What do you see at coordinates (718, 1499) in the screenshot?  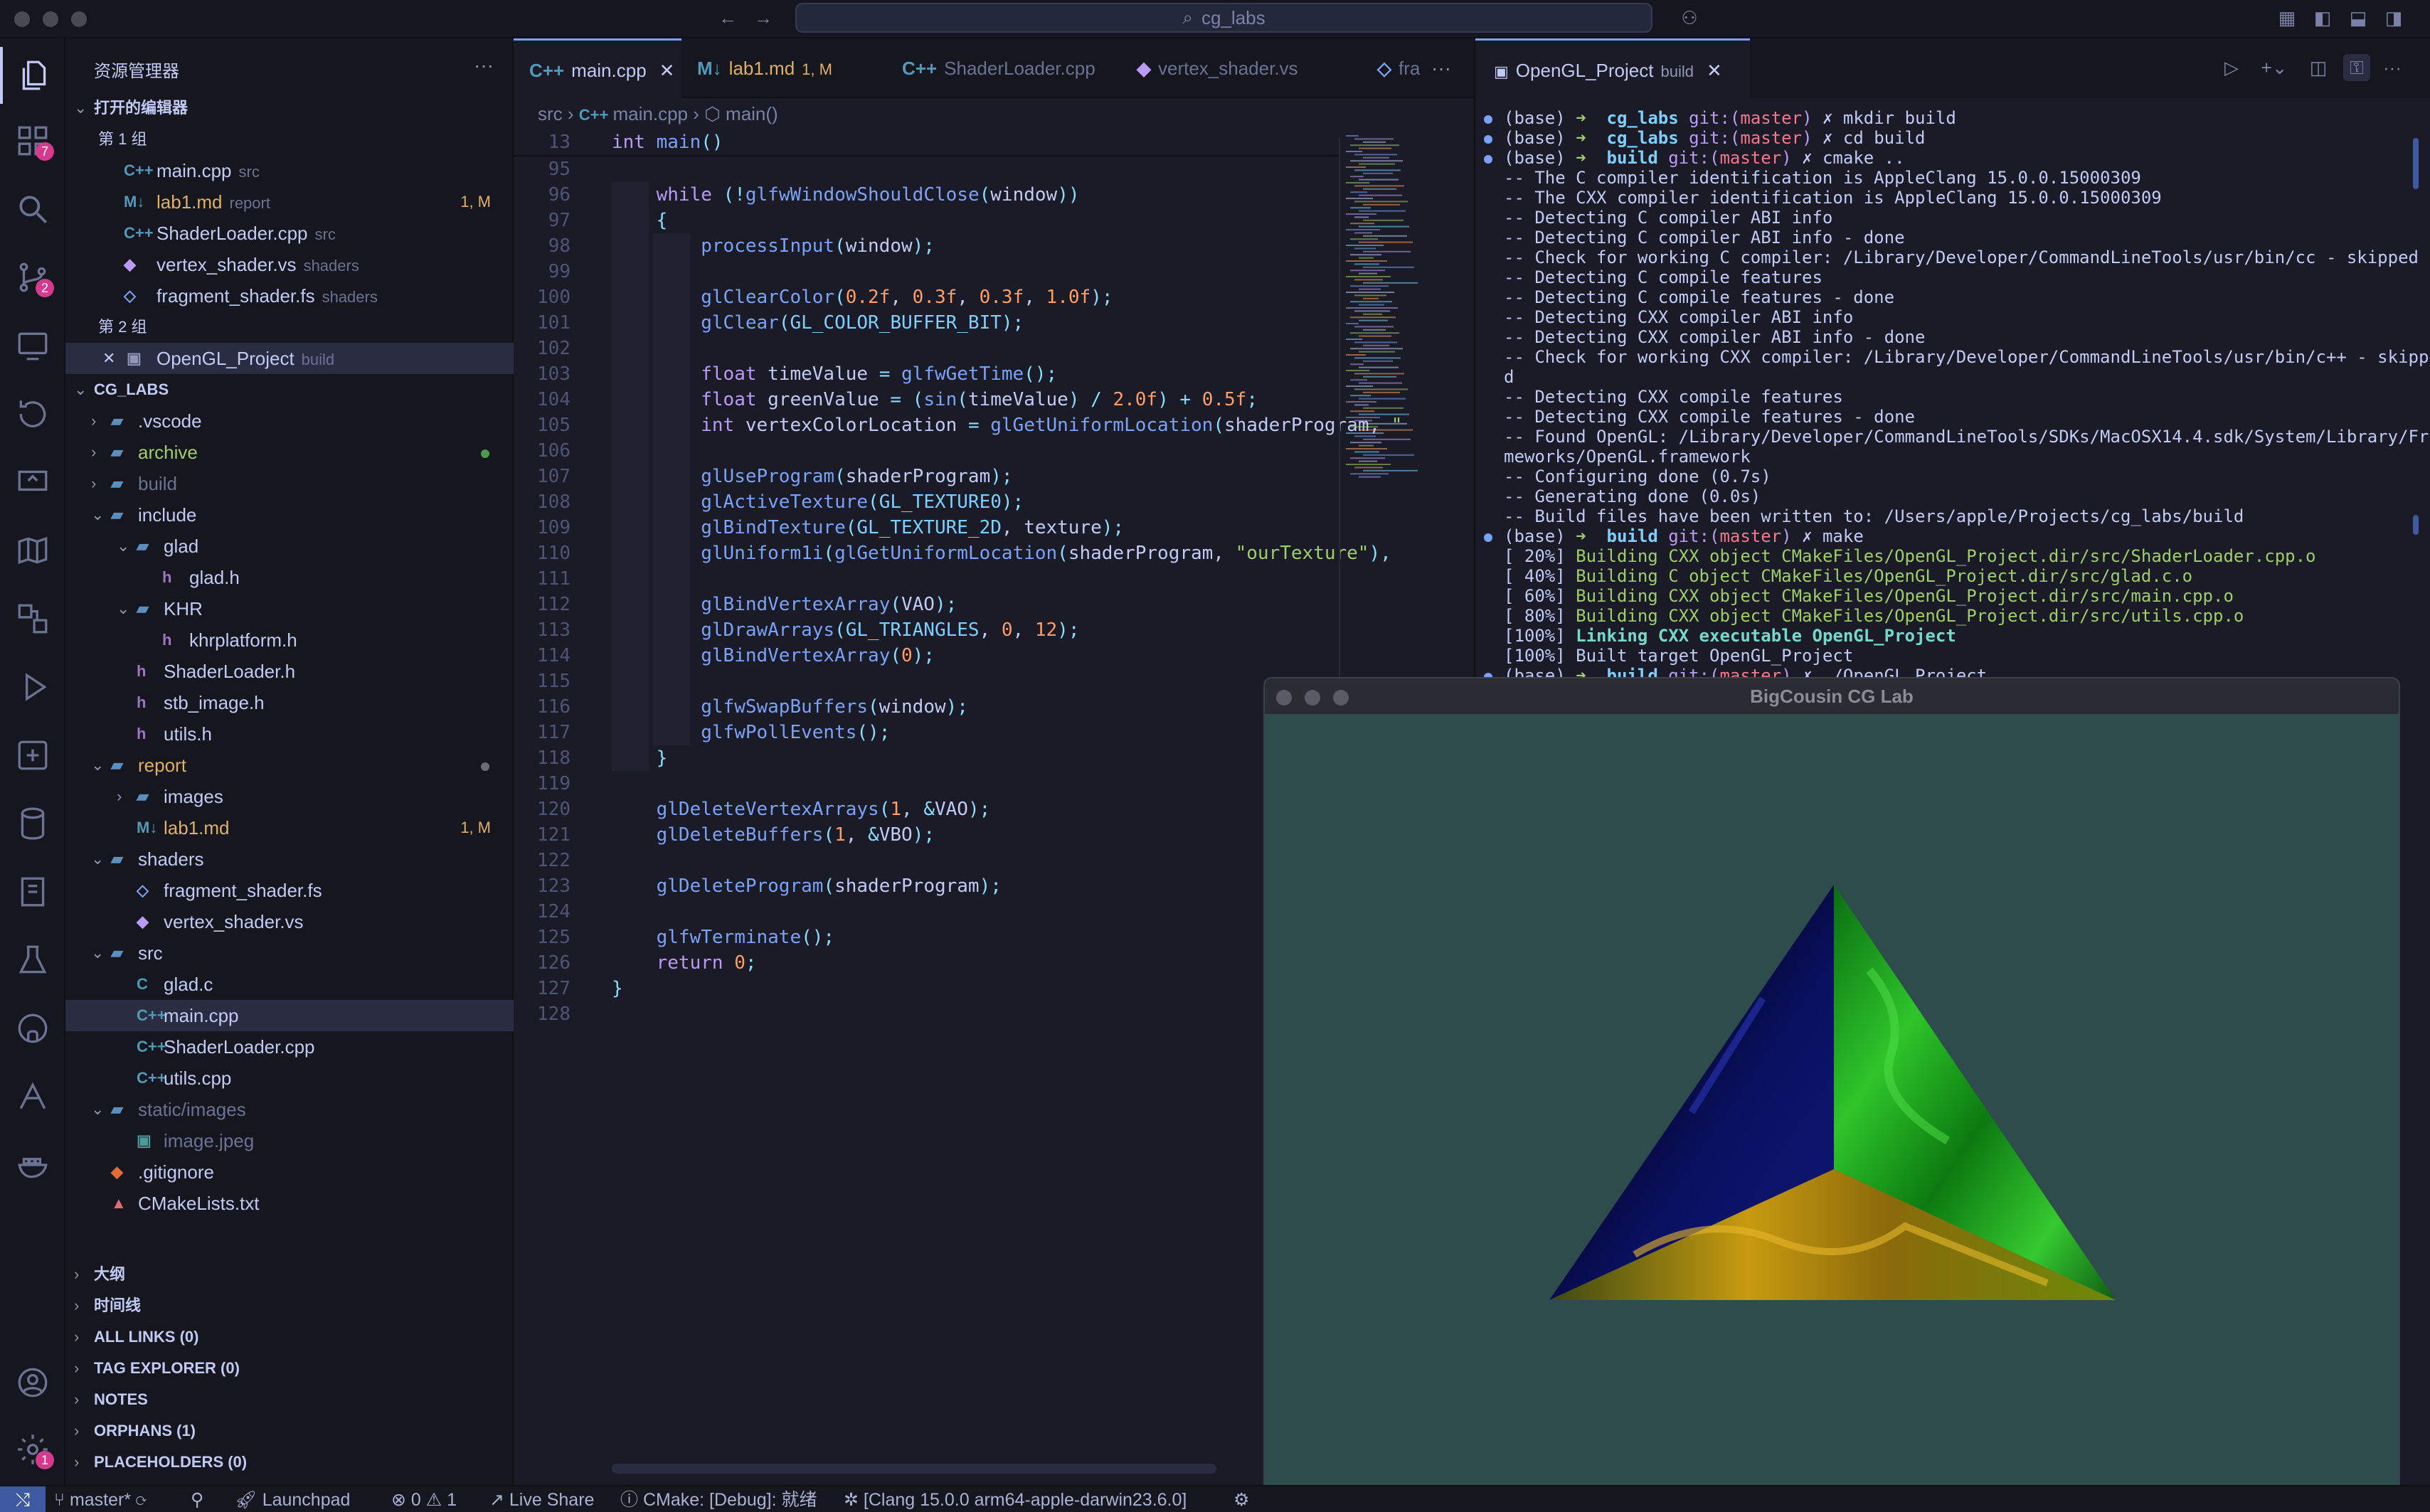 I see `cmake-status: ⓘ CMake: [Debug]: 就绪` at bounding box center [718, 1499].